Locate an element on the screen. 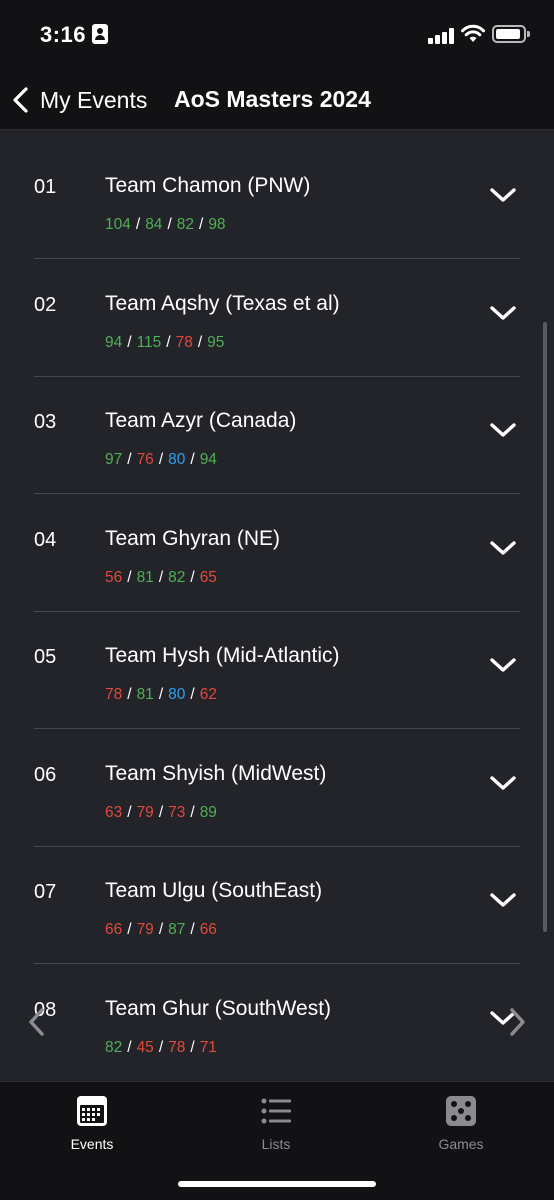 Image resolution: width=554 pixels, height=1200 pixels. round-score: 76 is located at coordinates (145, 459).